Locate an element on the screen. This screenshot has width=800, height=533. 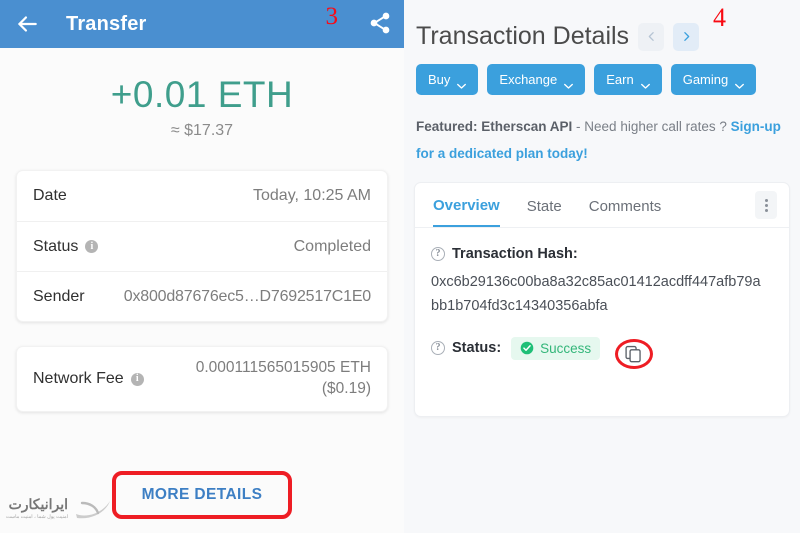
more-details-button: MORE DETAILS is located at coordinates (202, 494).